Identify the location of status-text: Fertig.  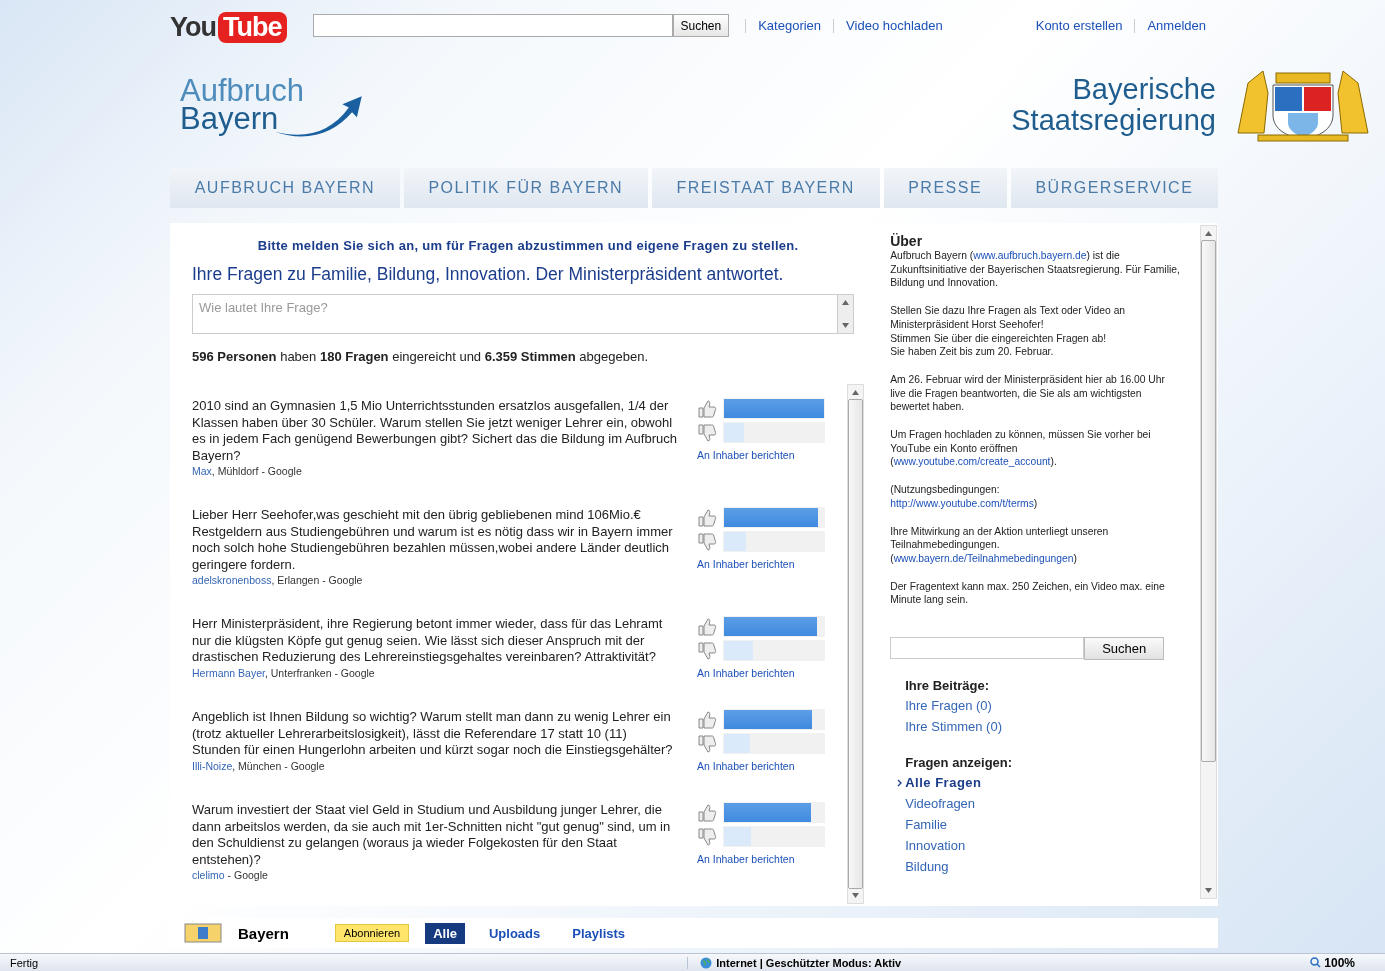
(24, 962).